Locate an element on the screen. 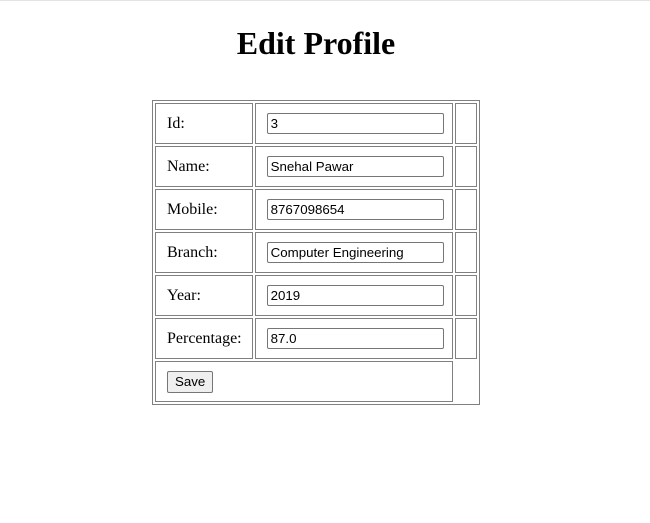  id-extra-cell is located at coordinates (466, 123).